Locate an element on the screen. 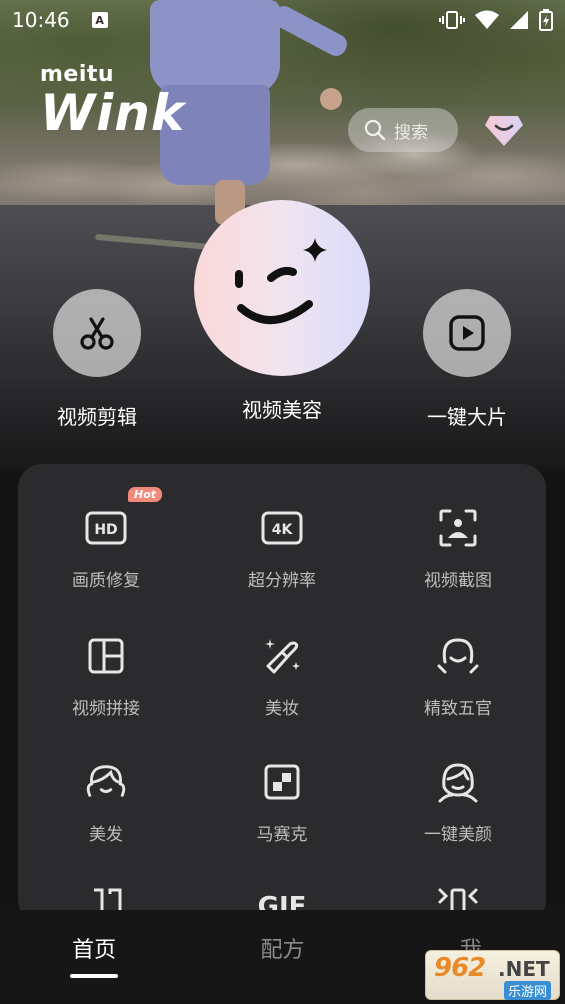 Image resolution: width=565 pixels, height=1004 pixels. watermark-suffix: .NET is located at coordinates (524, 969).